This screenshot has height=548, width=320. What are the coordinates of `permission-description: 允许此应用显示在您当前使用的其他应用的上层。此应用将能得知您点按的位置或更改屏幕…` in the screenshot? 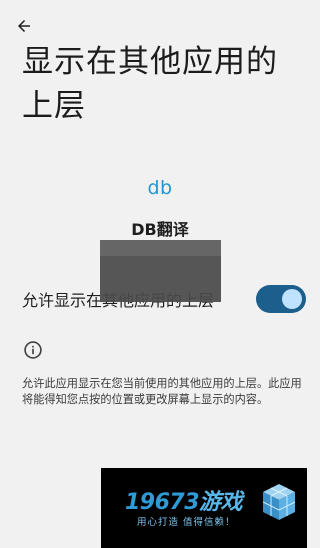 It's located at (162, 391).